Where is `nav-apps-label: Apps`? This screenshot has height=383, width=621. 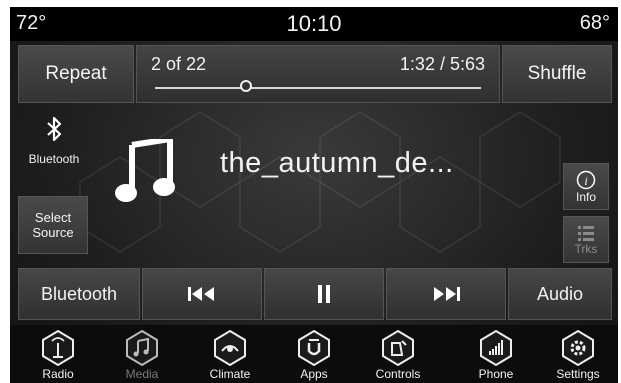
nav-apps-label: Apps is located at coordinates (314, 374).